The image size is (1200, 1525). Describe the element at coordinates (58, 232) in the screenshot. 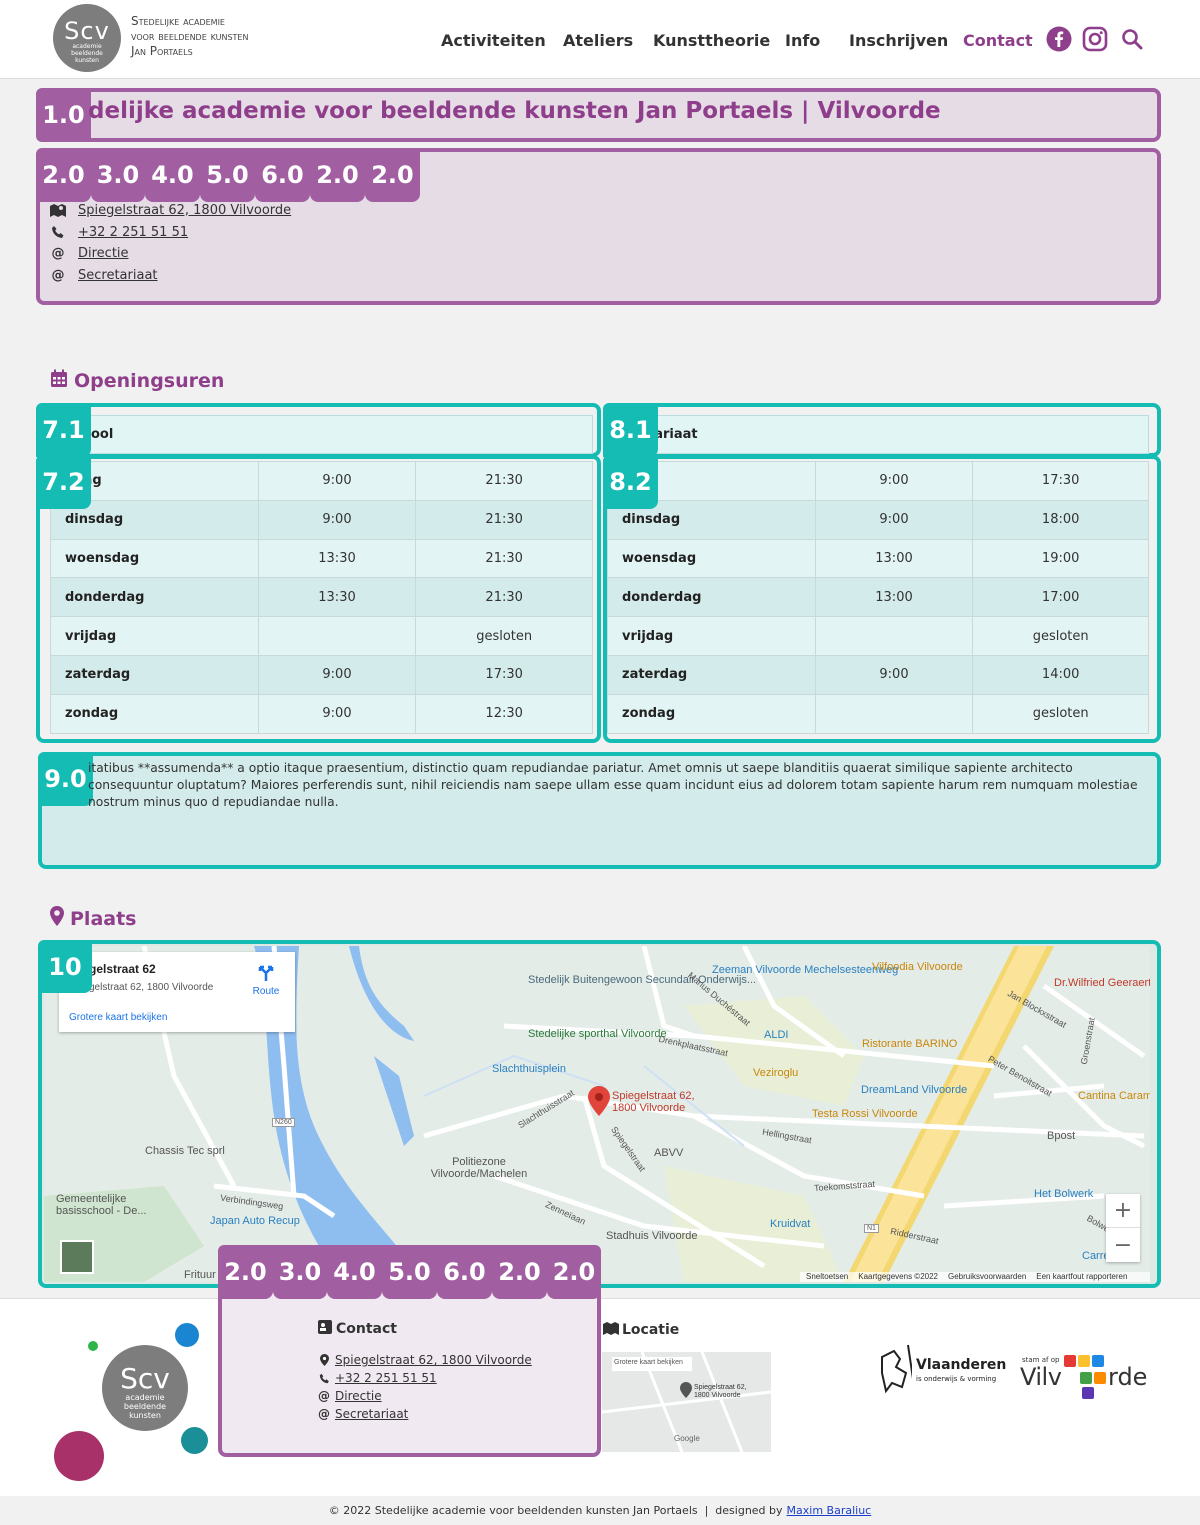

I see `phone-icon` at that location.